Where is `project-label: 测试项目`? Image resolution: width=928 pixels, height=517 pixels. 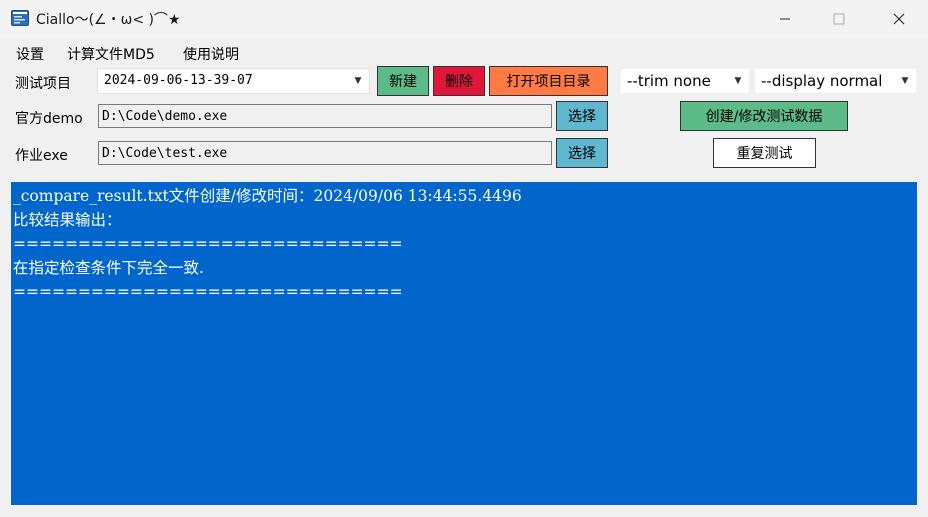
project-label: 测试项目 is located at coordinates (43, 84).